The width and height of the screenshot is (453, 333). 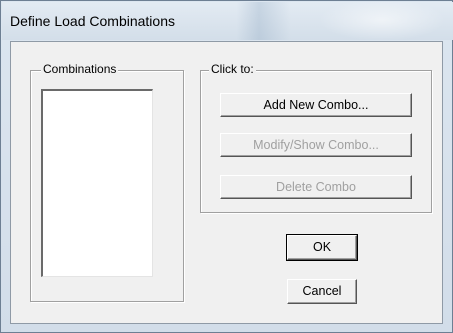 I want to click on window-title: Define Load Combinations, so click(x=92, y=21).